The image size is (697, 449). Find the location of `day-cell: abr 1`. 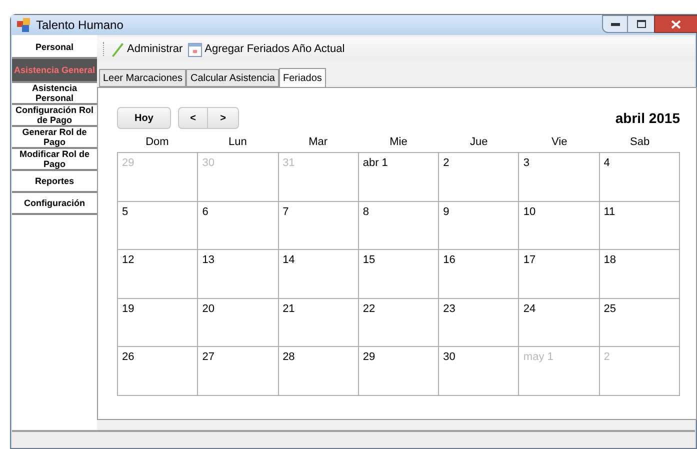

day-cell: abr 1 is located at coordinates (399, 177).